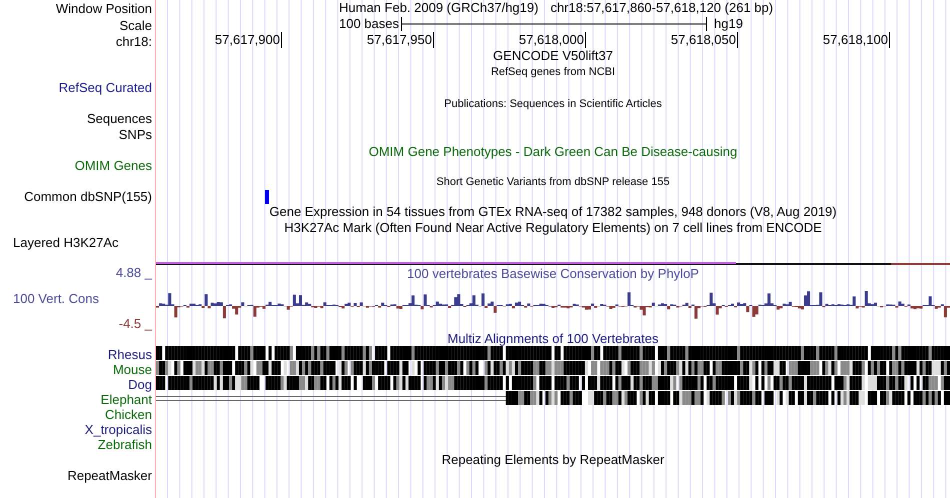 Image resolution: width=950 pixels, height=498 pixels. I want to click on track-title: H3K27Ac Mark (Often Found Near Active Regulatory Elements) on 7 cell lines from ENCODE, so click(553, 228).